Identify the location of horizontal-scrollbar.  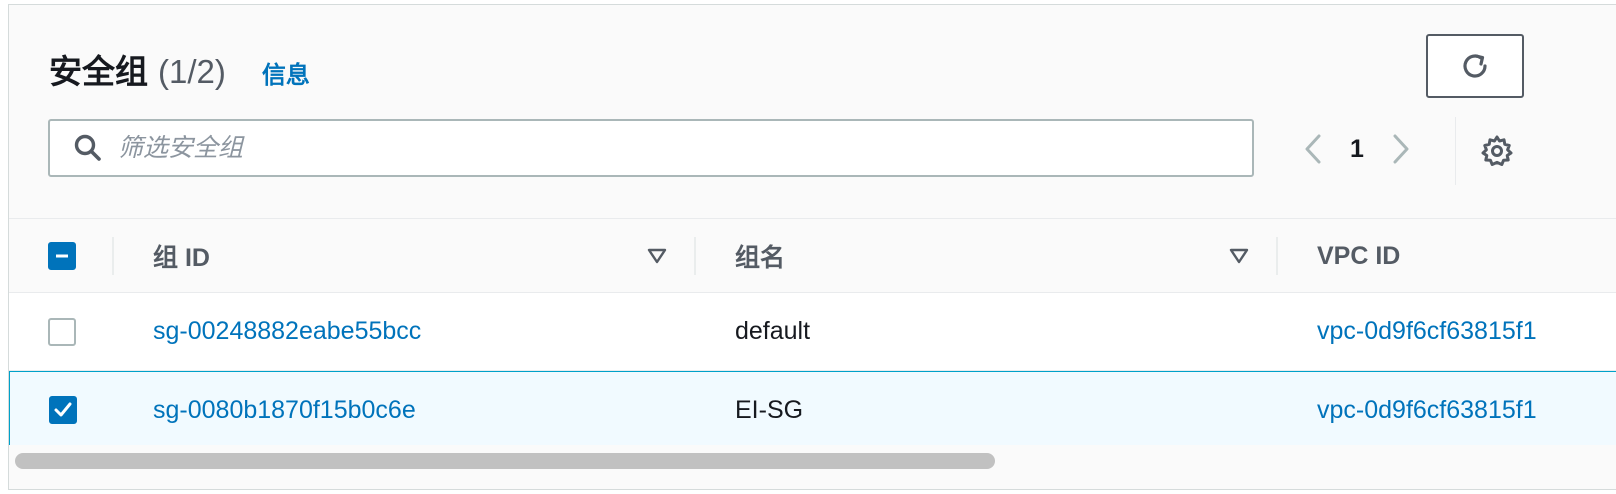
(812, 467).